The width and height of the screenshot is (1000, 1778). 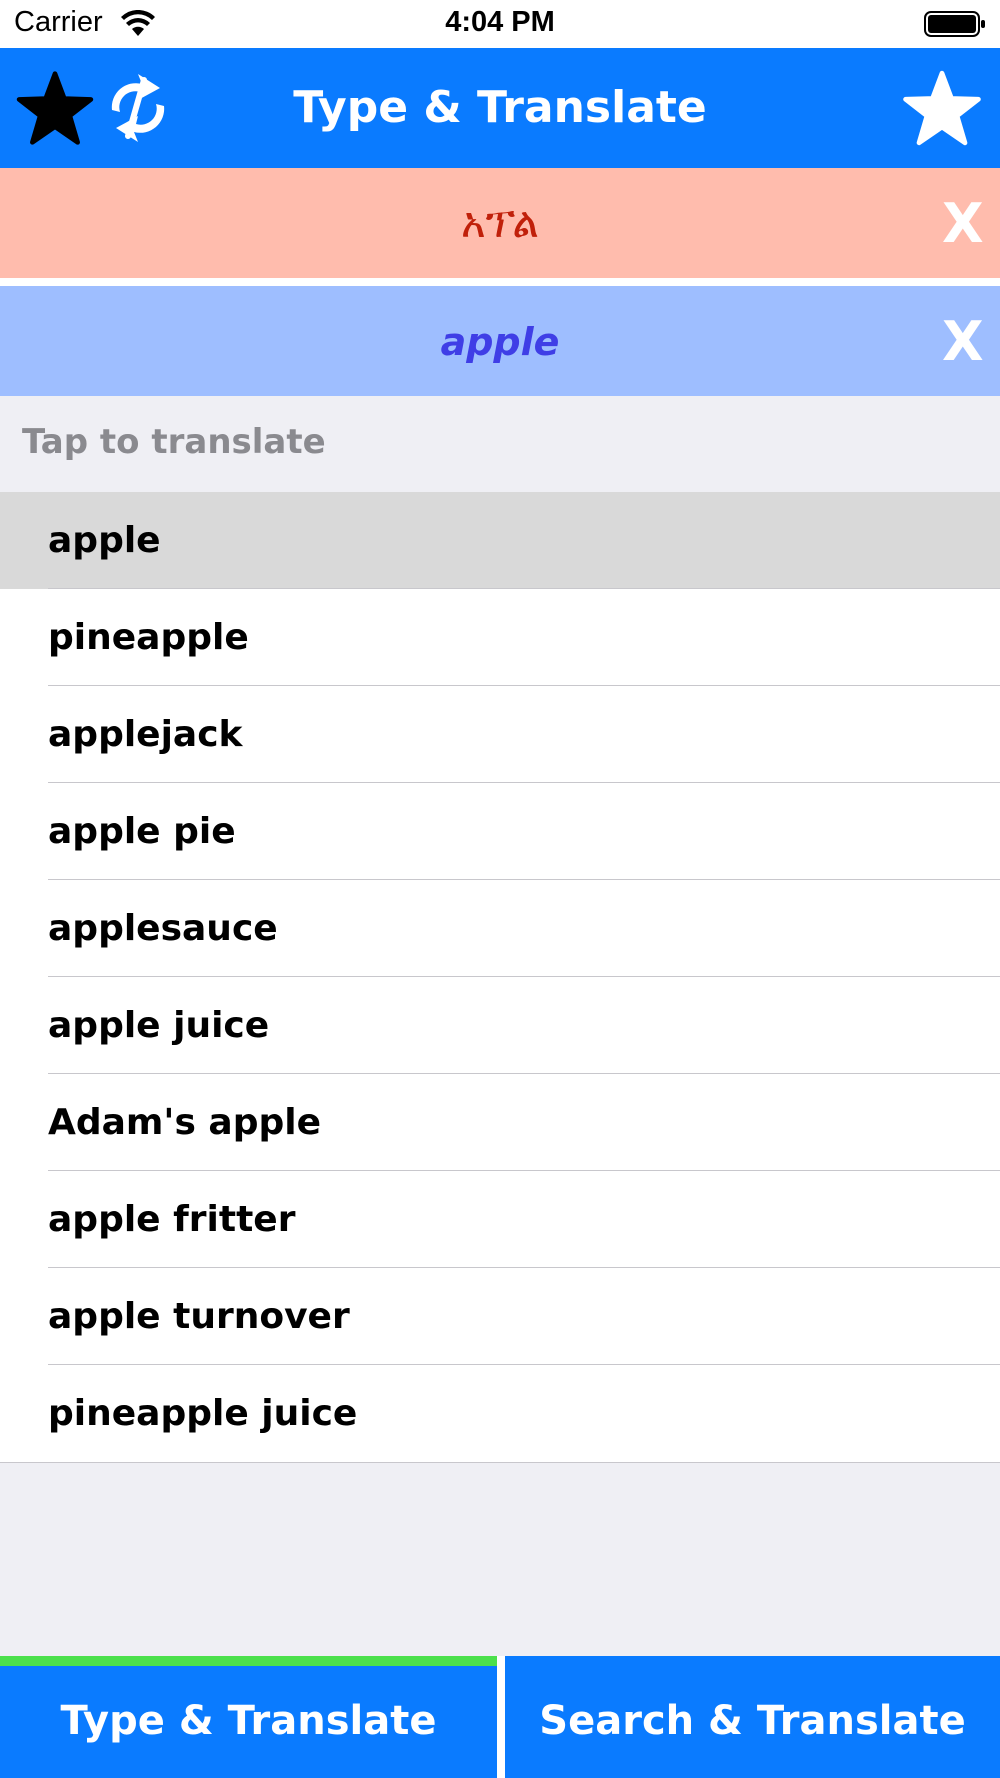 I want to click on list-item: apple juice, so click(x=500, y=1025).